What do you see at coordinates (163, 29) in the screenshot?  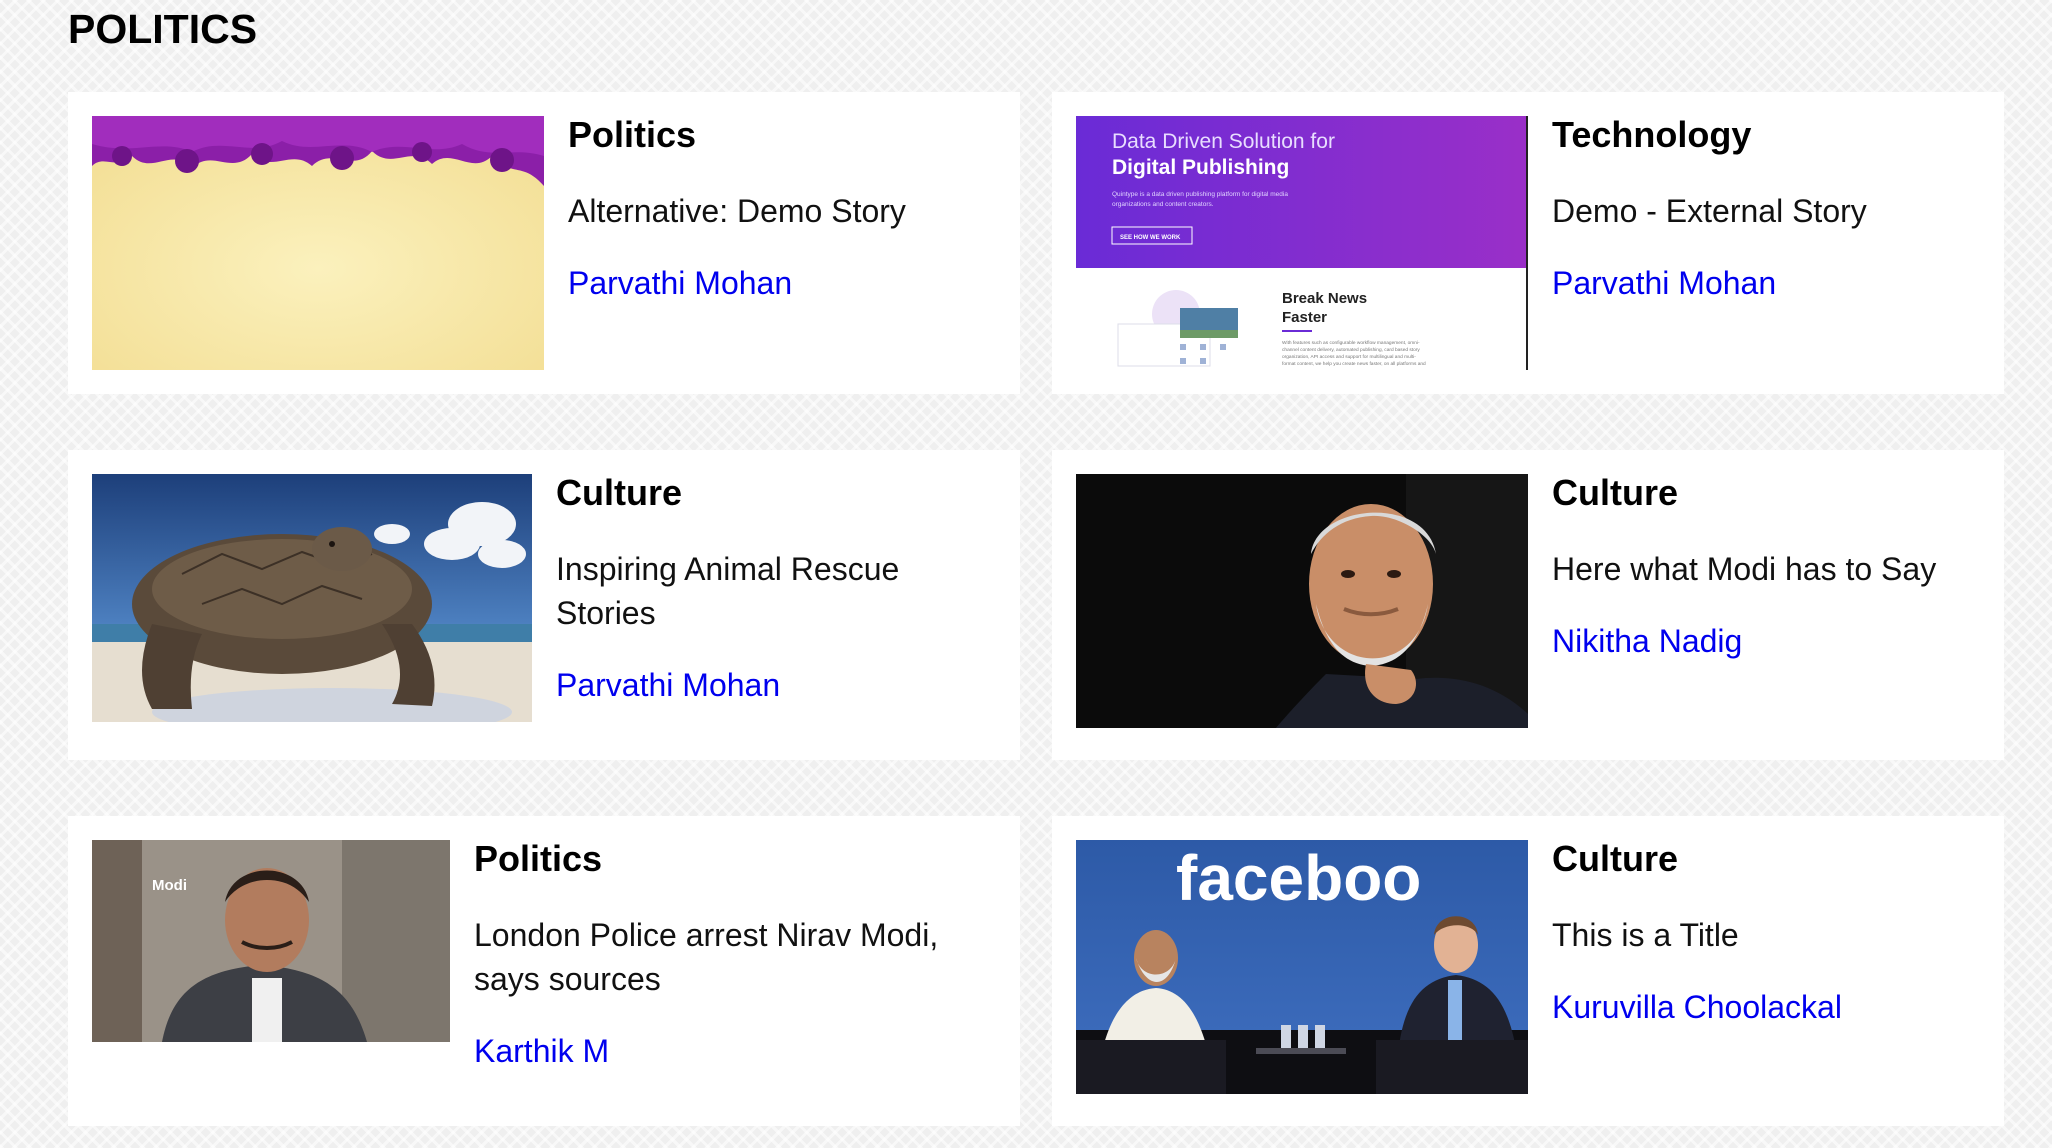 I see `section-title: POLITICS` at bounding box center [163, 29].